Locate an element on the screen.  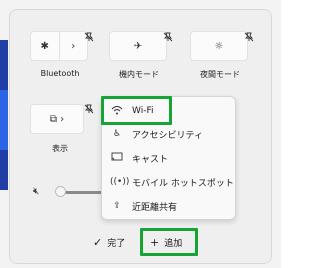
menu-item-label: モバイル ホットスポット is located at coordinates (183, 183).